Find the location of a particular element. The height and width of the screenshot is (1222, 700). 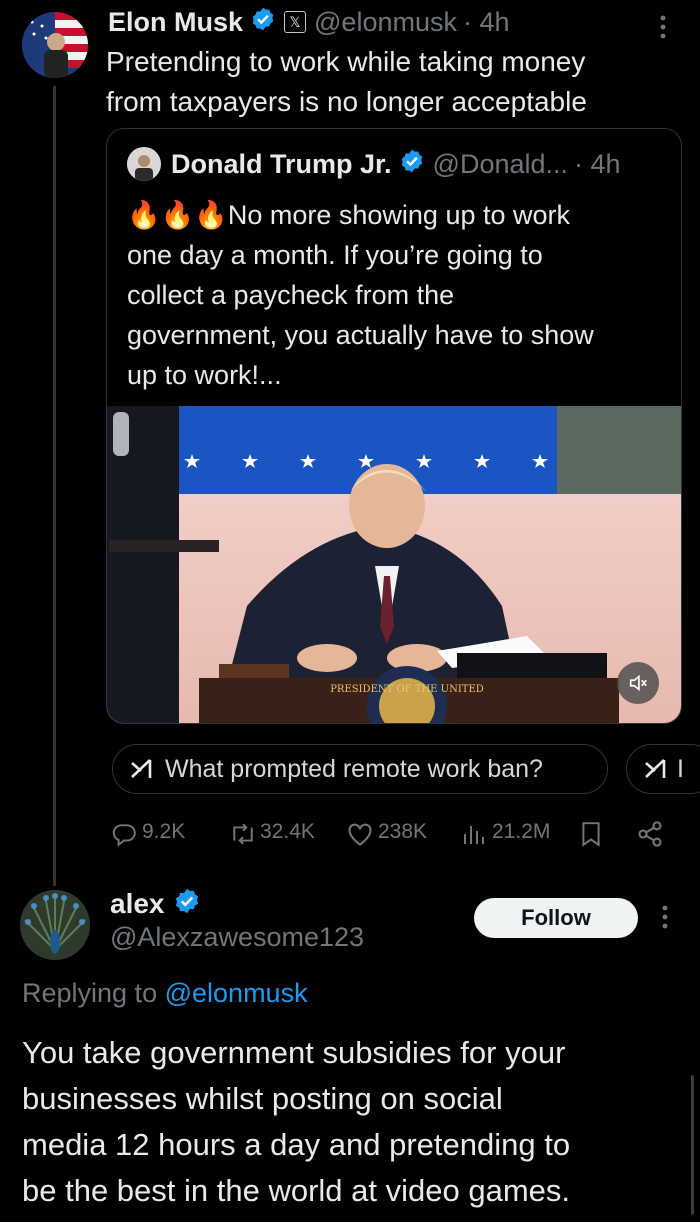

tweet-header: Elon Musk 𝕏 @elonmusk · 4h is located at coordinates (309, 22).